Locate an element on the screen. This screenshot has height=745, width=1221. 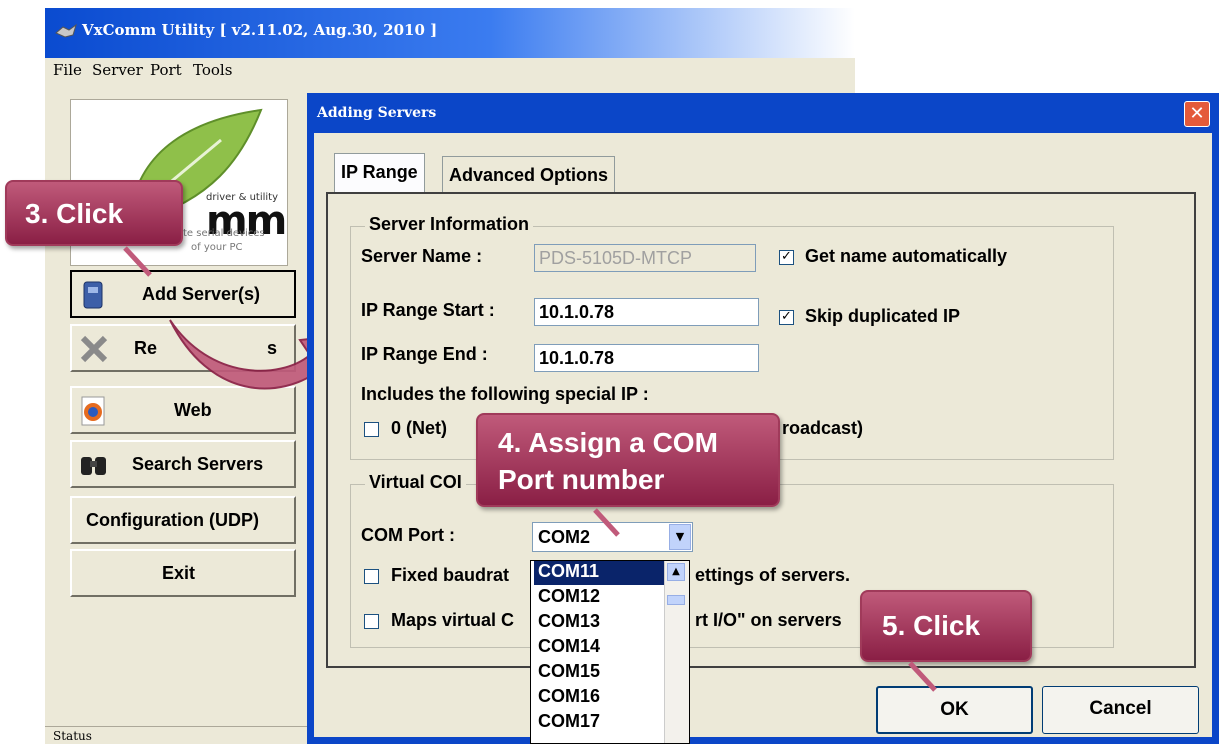
get-name-checkbox: ✓ is located at coordinates (786, 257).